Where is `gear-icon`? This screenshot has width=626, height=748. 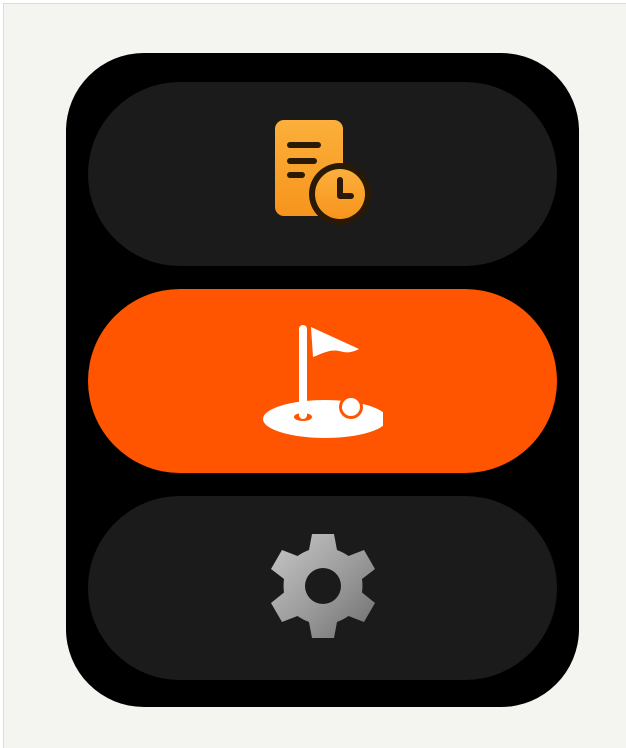
gear-icon is located at coordinates (322, 586).